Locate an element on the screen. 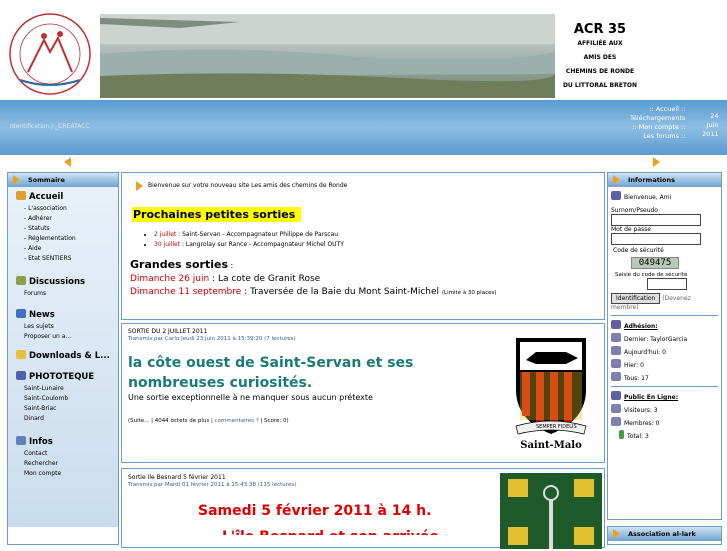 This screenshot has height=551, width=727. sidebar-title: Informations is located at coordinates (664, 180).